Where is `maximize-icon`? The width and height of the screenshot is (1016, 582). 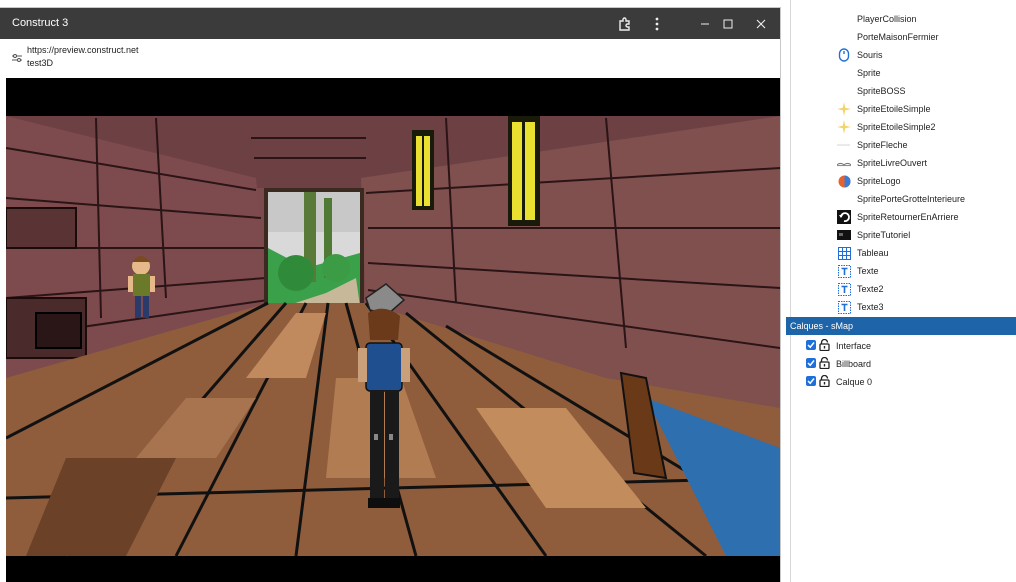 maximize-icon is located at coordinates (728, 23).